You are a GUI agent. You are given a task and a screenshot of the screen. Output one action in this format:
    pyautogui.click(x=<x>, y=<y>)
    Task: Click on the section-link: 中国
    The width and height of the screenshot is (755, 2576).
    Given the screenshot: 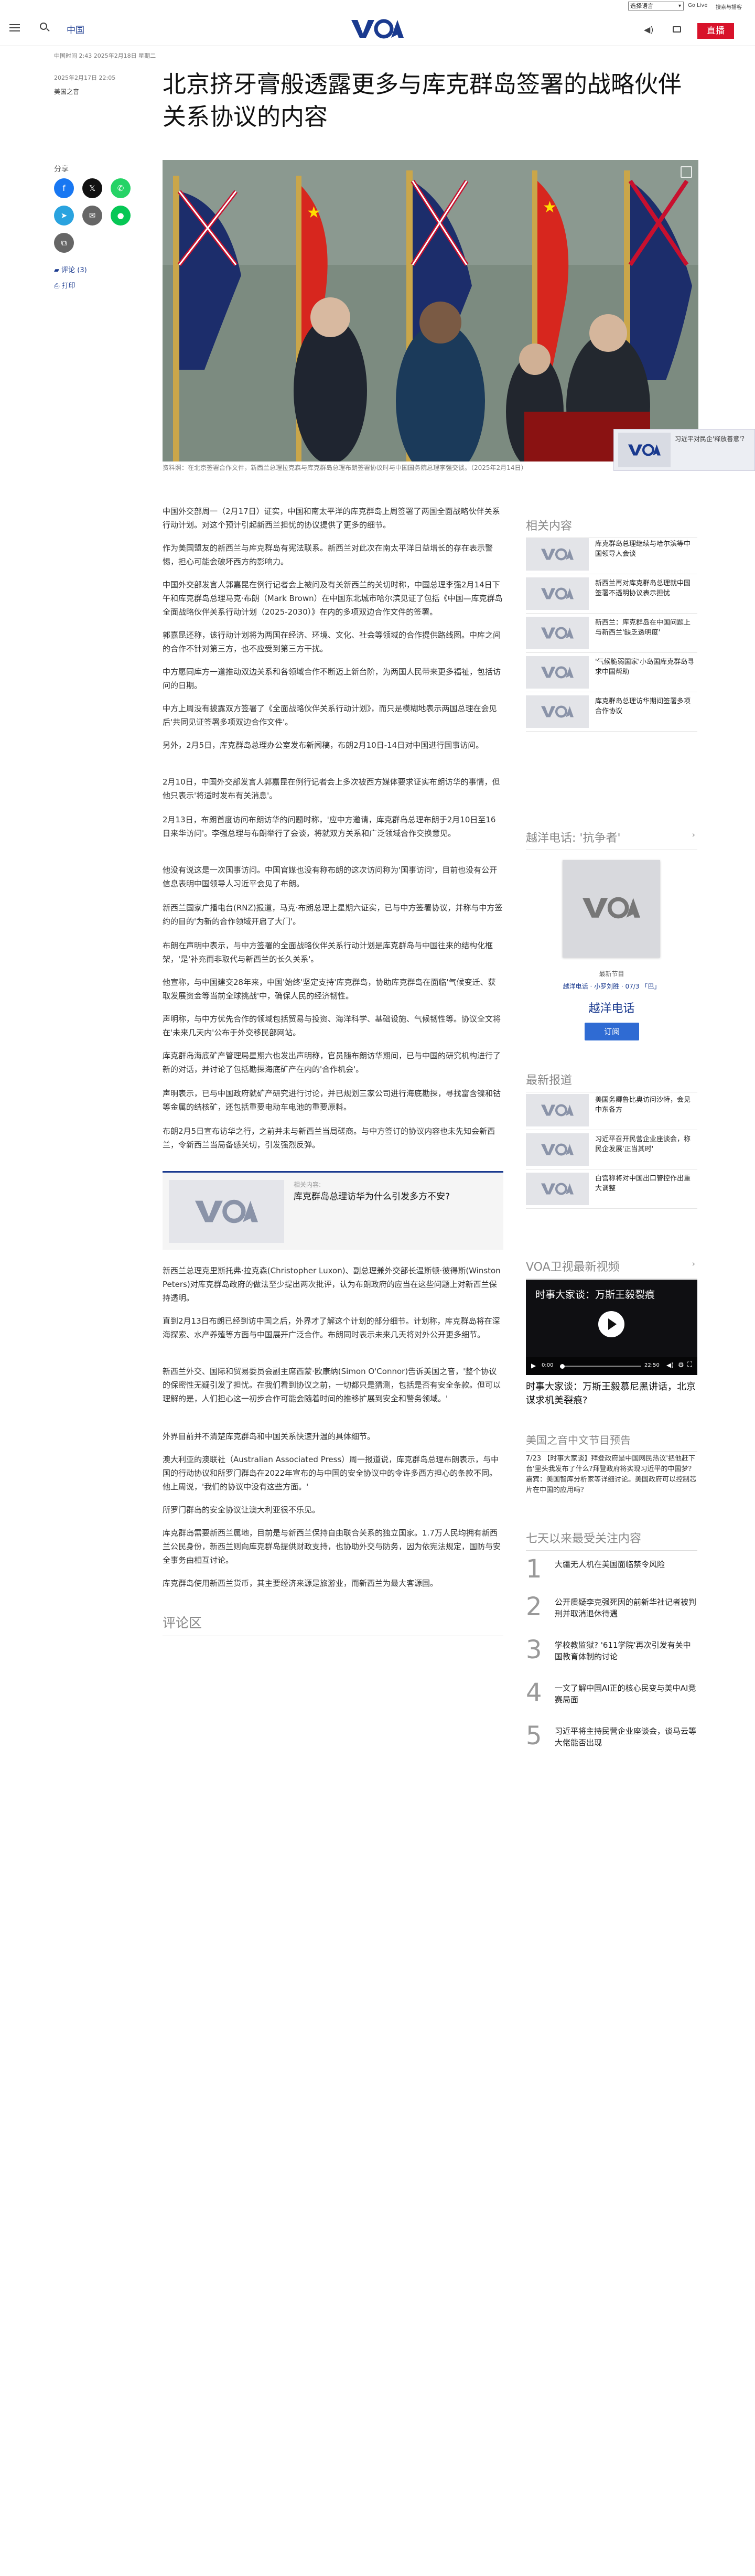 What is the action you would take?
    pyautogui.click(x=75, y=29)
    